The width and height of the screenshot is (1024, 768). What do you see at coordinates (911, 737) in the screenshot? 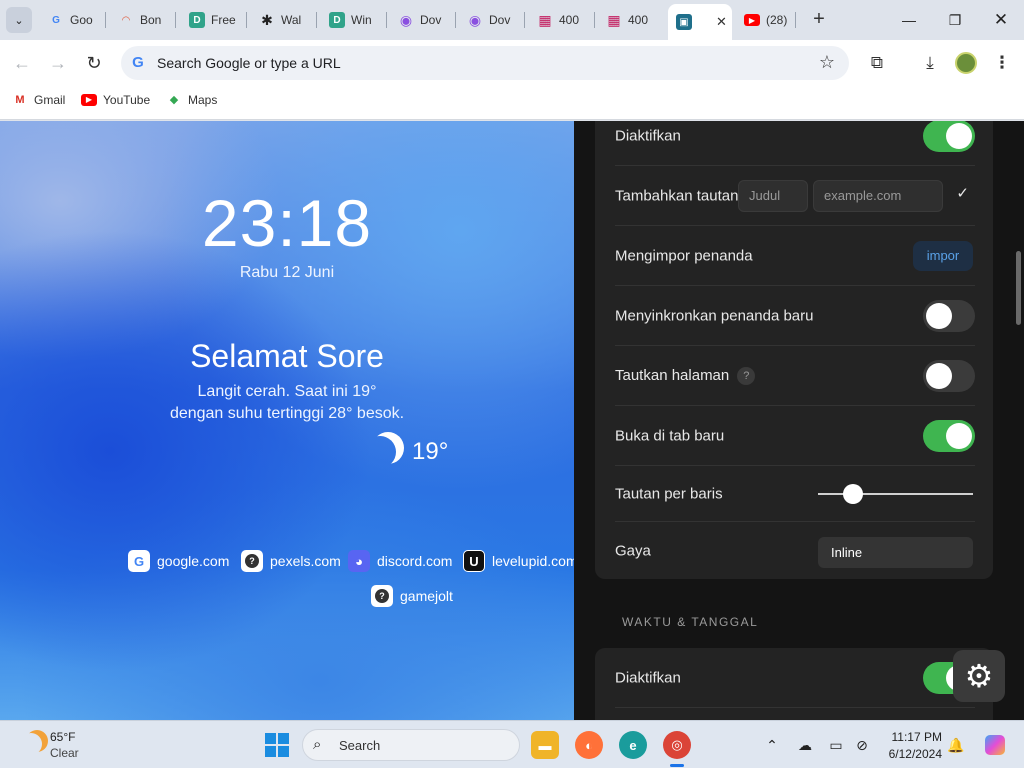
I see `taskbar-time: 11:17 PM` at bounding box center [911, 737].